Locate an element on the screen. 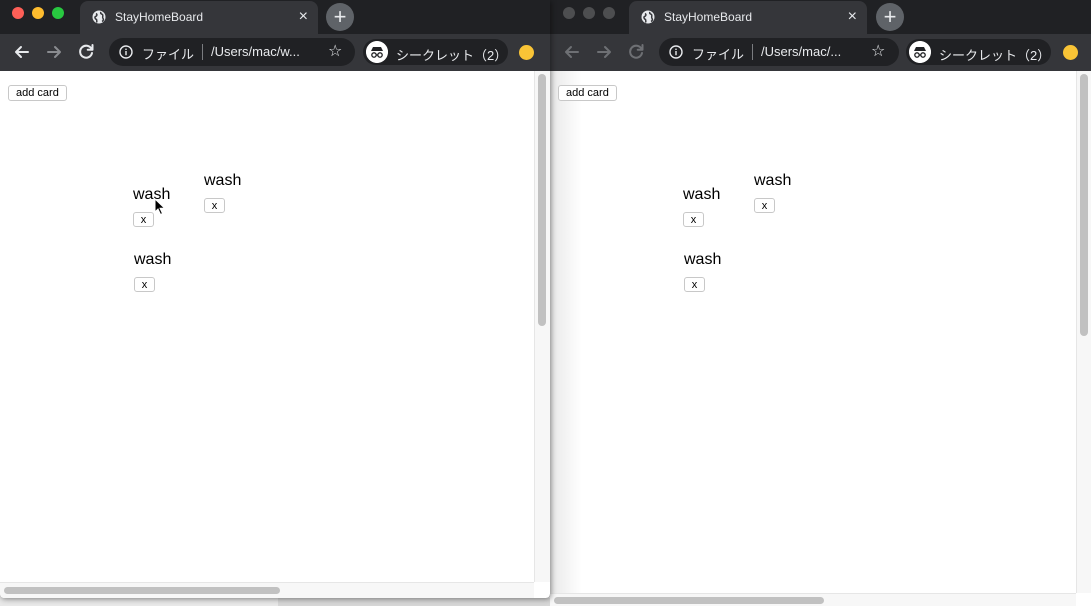 Image resolution: width=1091 pixels, height=606 pixels. cursor-icon is located at coordinates (160, 207).